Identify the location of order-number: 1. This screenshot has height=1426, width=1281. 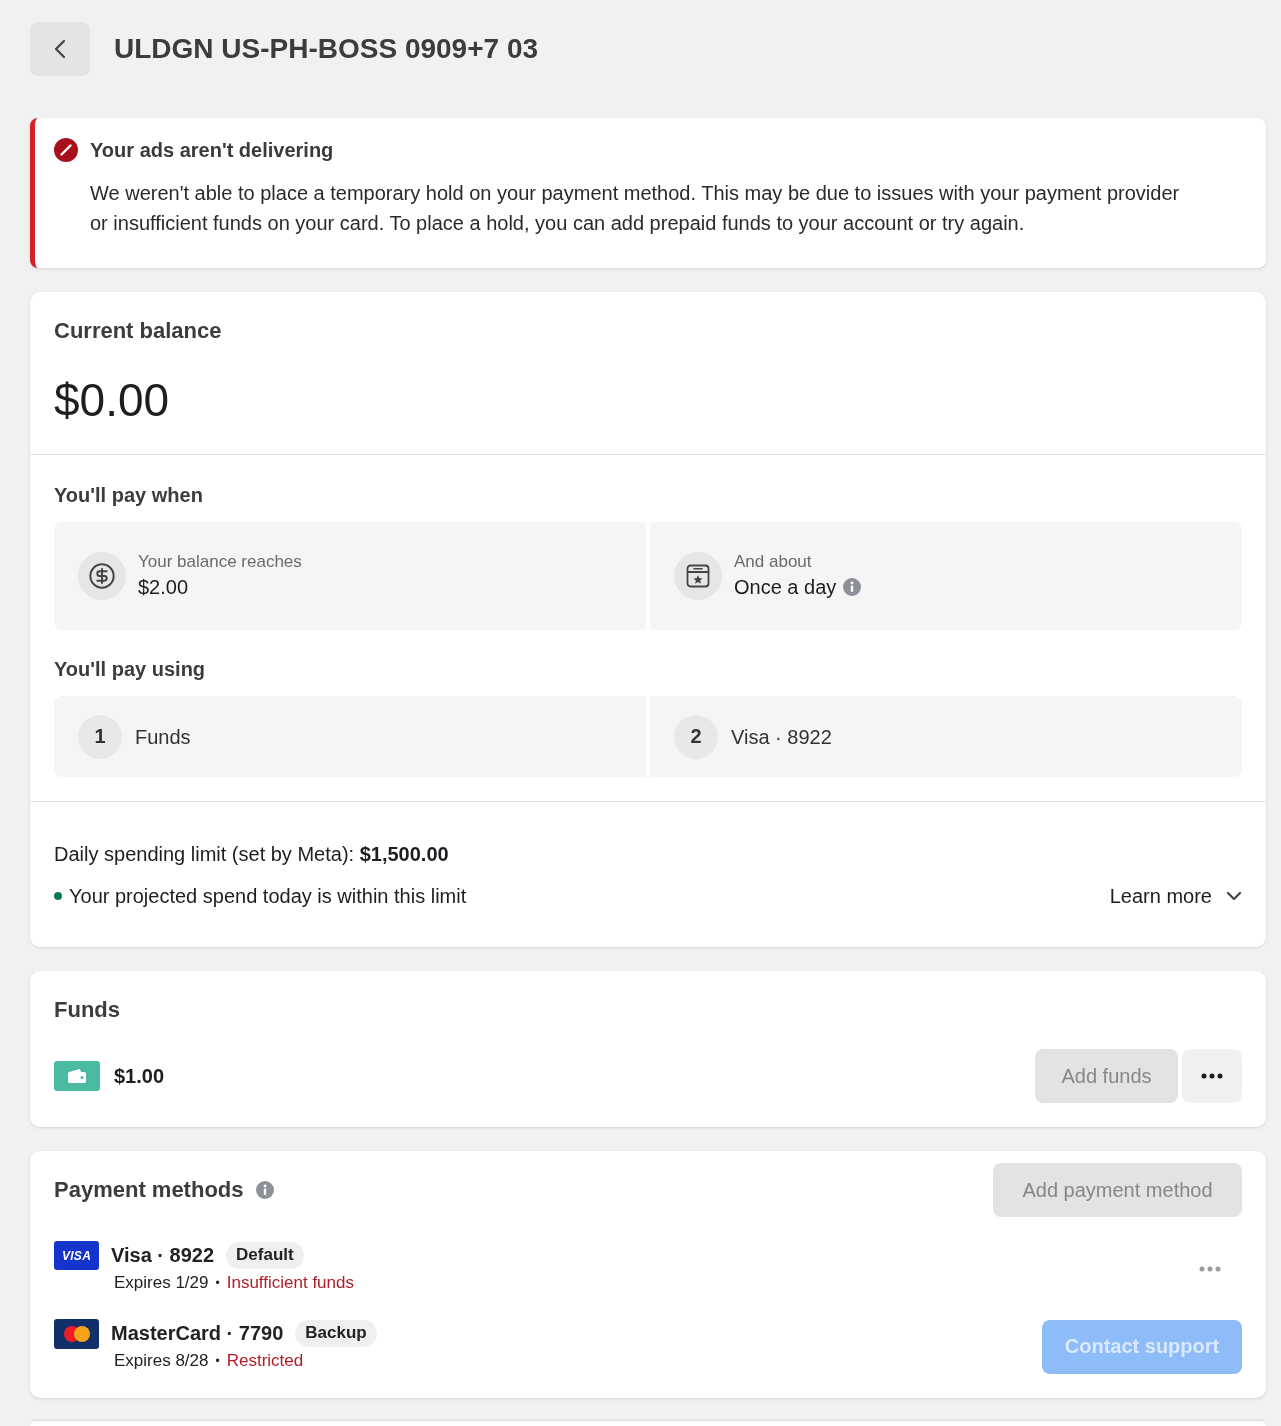
(100, 736).